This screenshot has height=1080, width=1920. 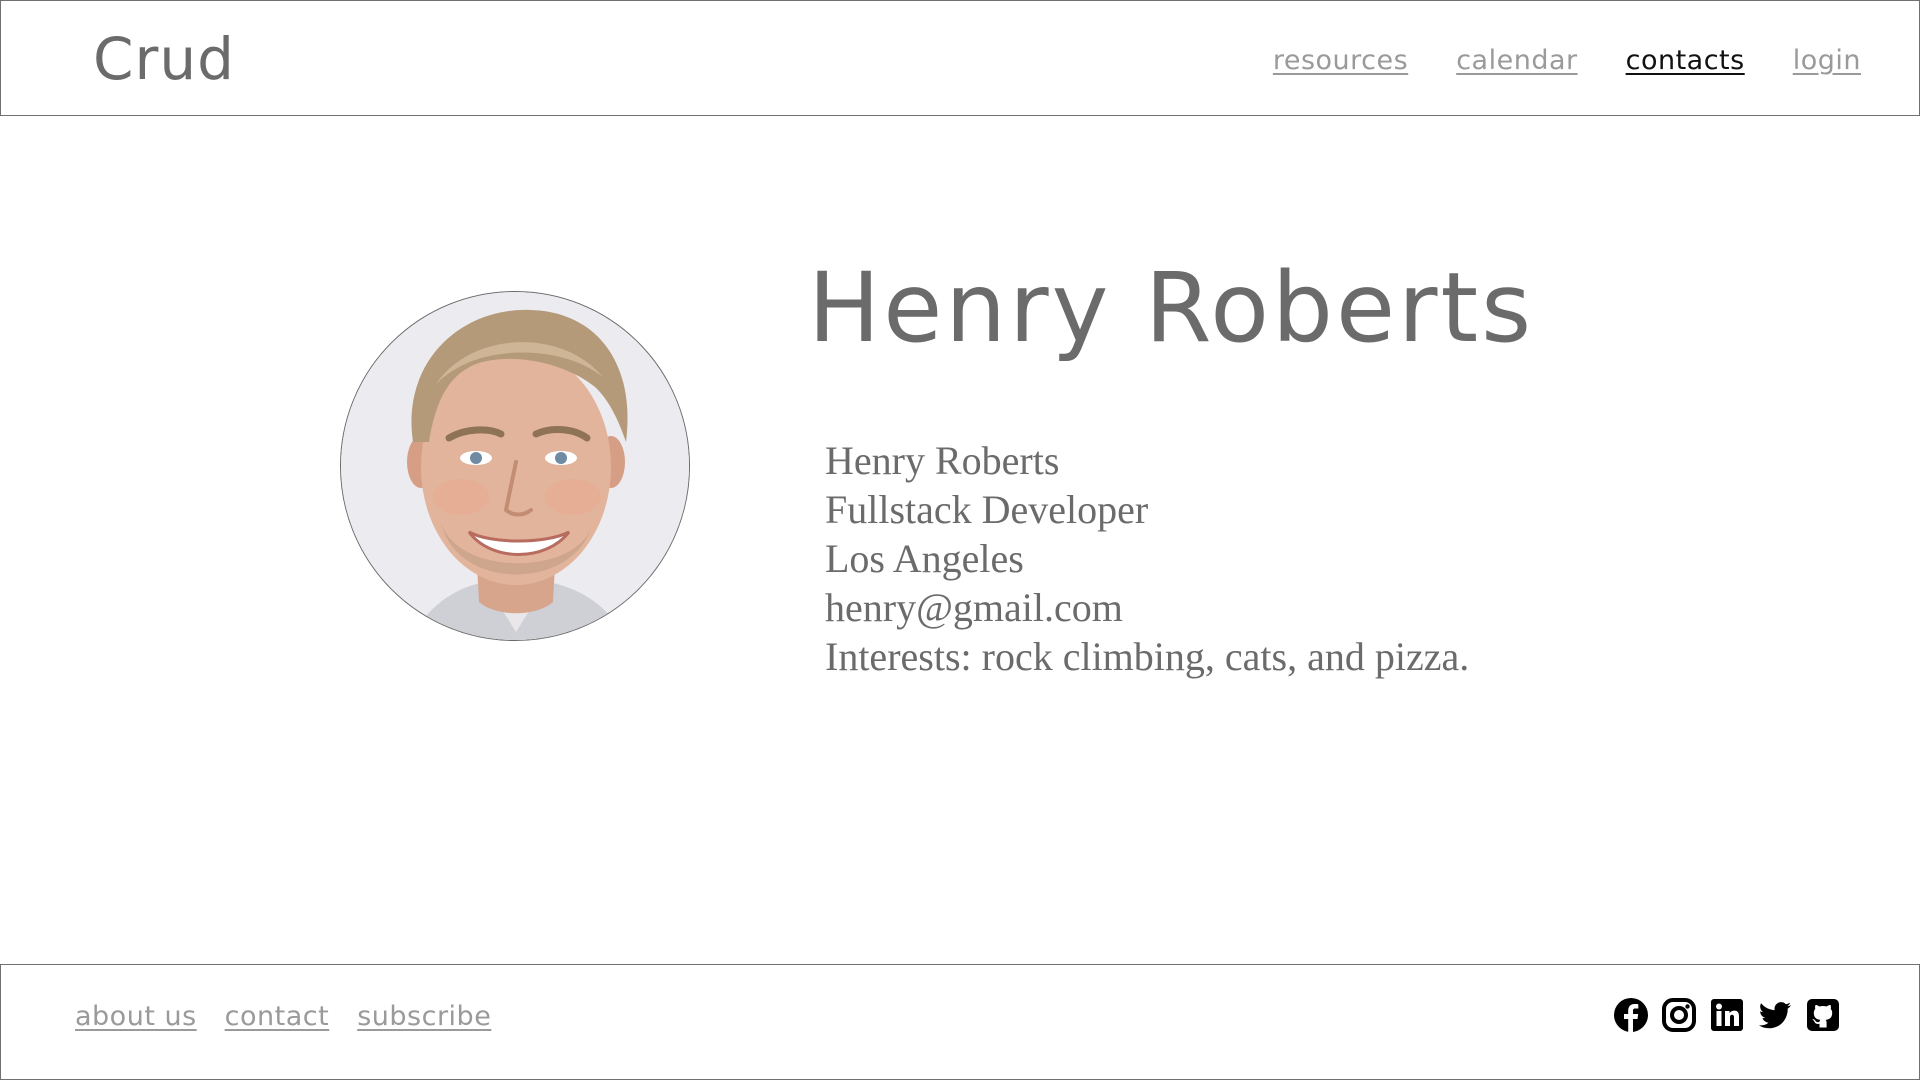 I want to click on person-photo-icon, so click(x=515, y=466).